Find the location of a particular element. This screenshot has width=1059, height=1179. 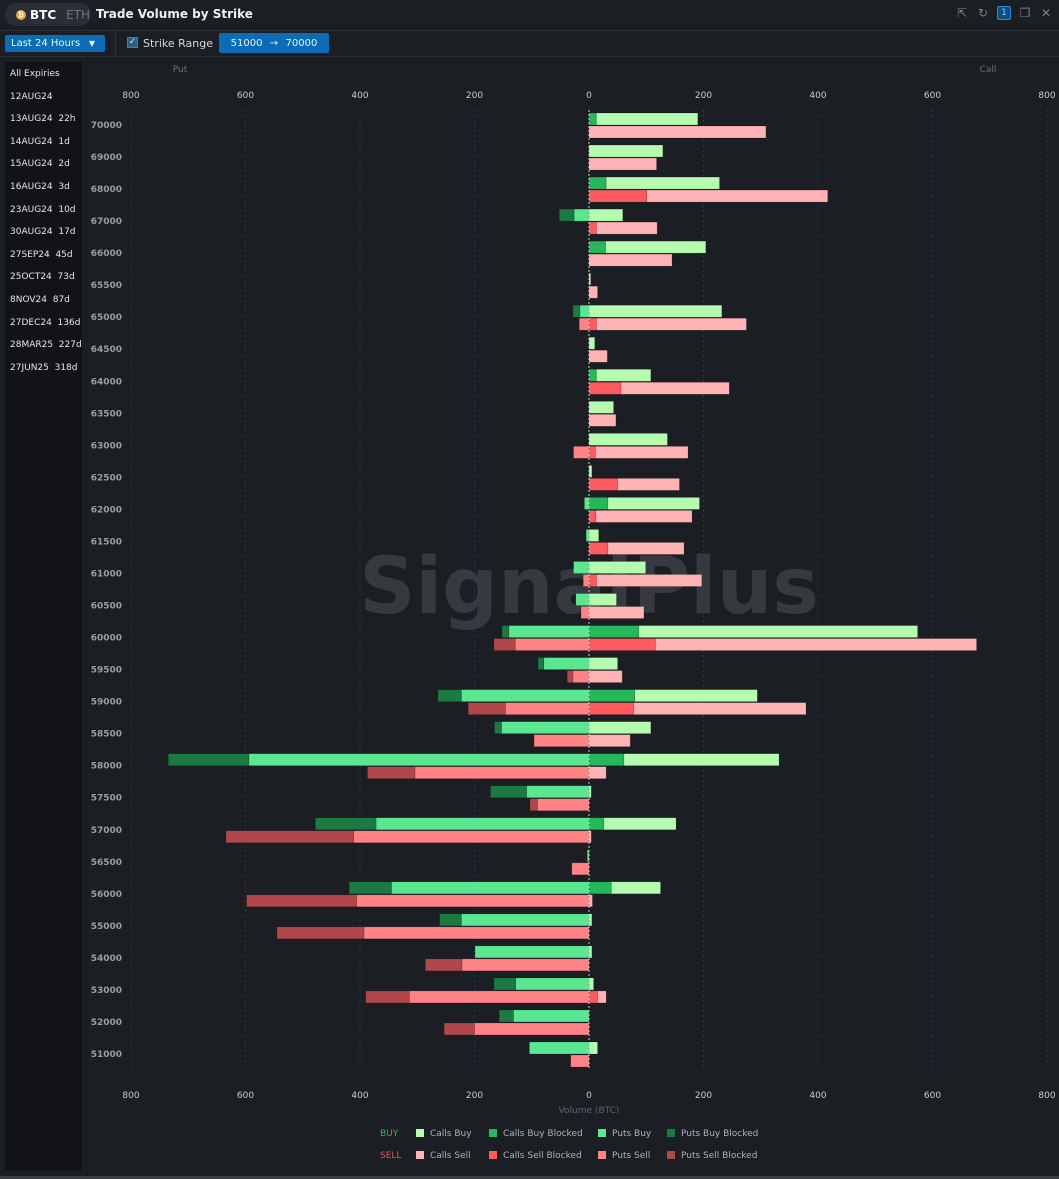

sidebar-item-expiry: 13AUG24 22h is located at coordinates (43, 119).